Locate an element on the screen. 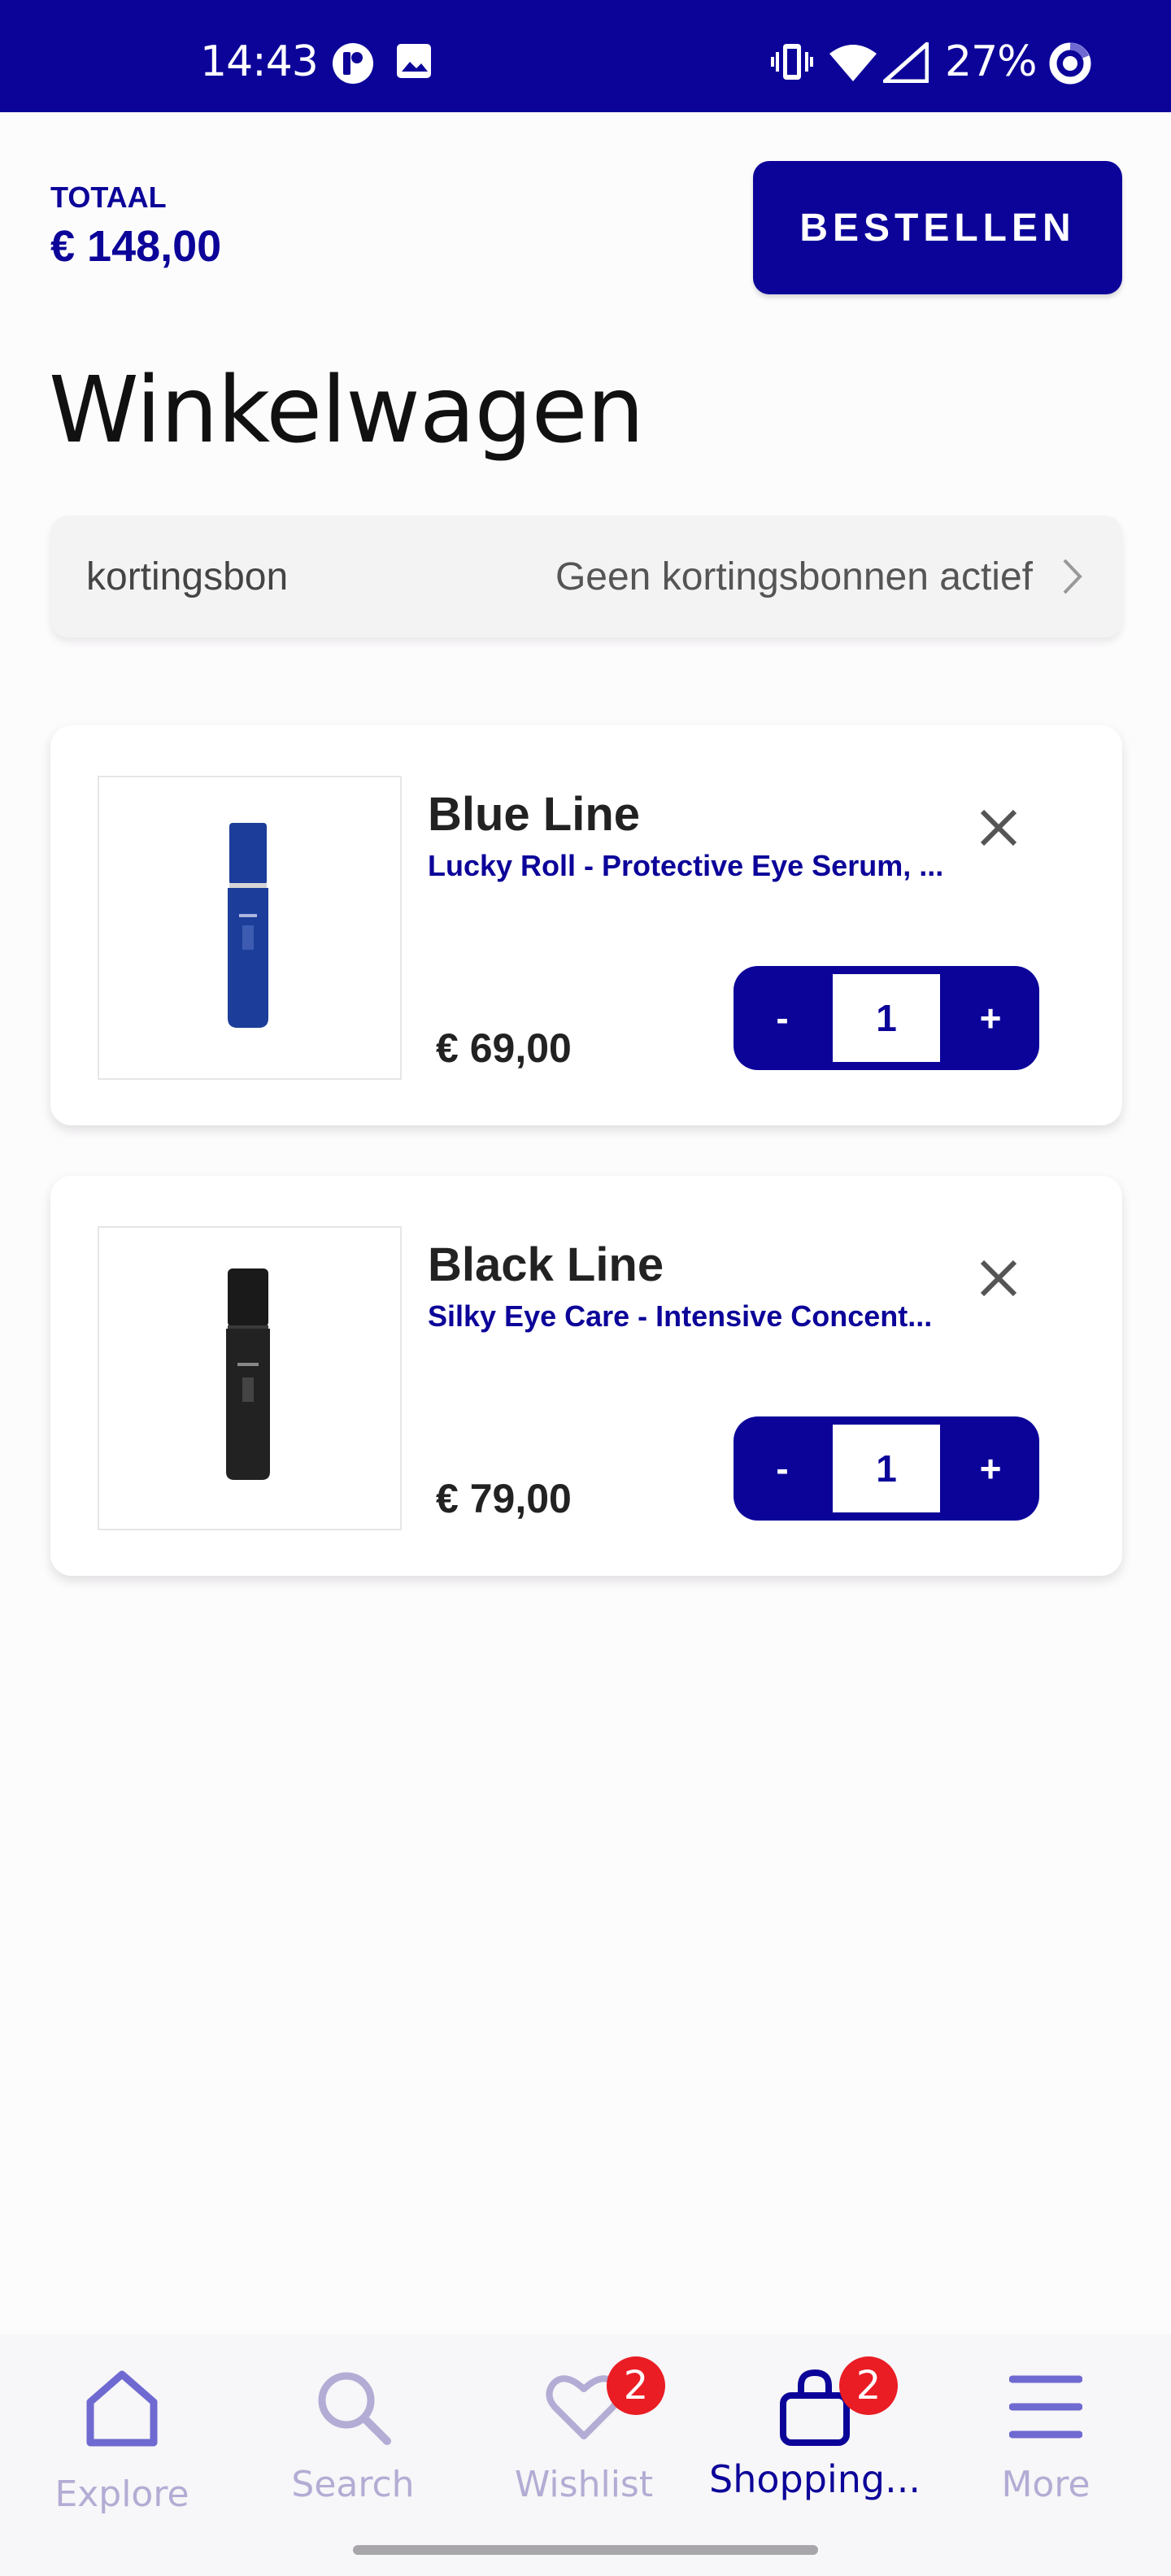 This screenshot has height=2576, width=1171. product-brand: Blue Line is located at coordinates (534, 814).